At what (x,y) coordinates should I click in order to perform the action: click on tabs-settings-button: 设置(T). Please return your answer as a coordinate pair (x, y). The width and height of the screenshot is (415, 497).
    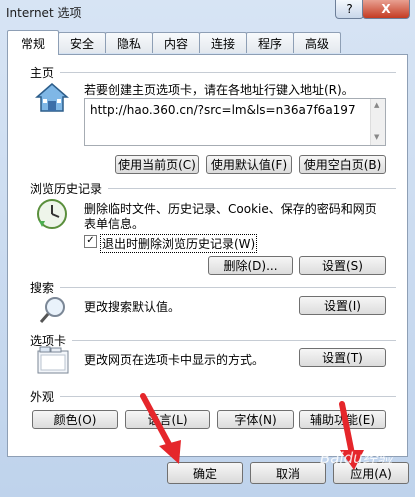
    Looking at the image, I should click on (342, 357).